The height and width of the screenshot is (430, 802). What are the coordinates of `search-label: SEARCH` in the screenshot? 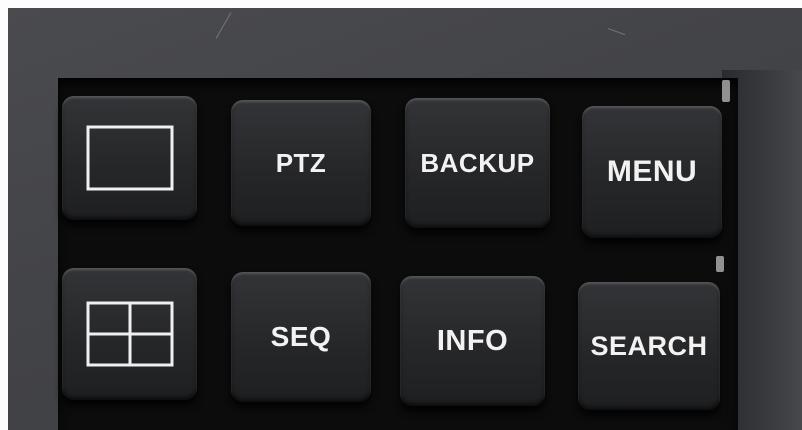 It's located at (649, 345).